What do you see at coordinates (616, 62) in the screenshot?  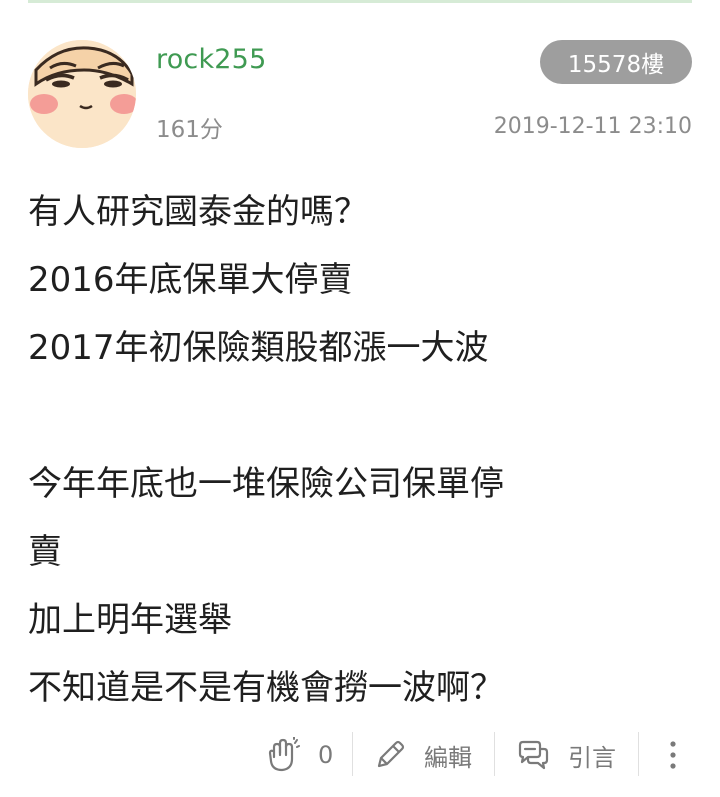 I see `floor-badge: 15578樓` at bounding box center [616, 62].